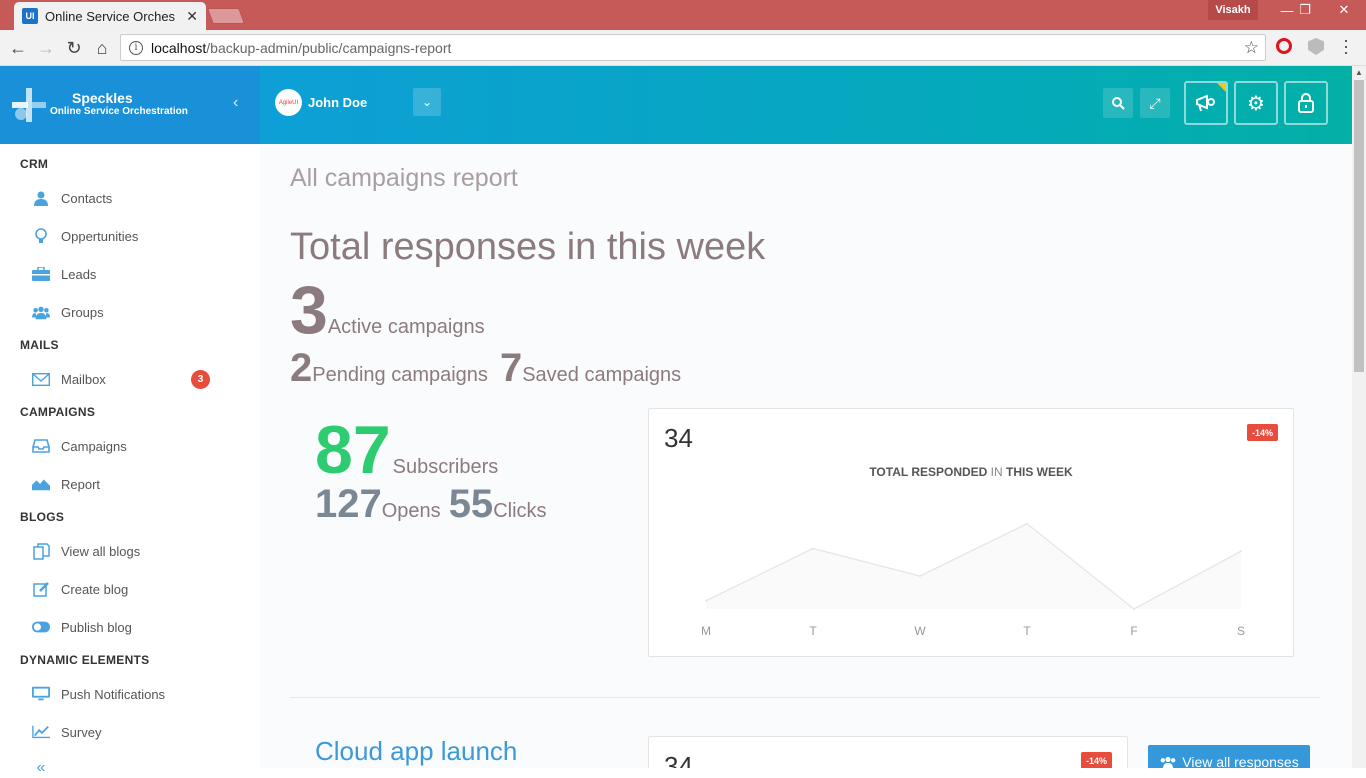  Describe the element at coordinates (30, 16) in the screenshot. I see `favicon-icon: UI` at that location.